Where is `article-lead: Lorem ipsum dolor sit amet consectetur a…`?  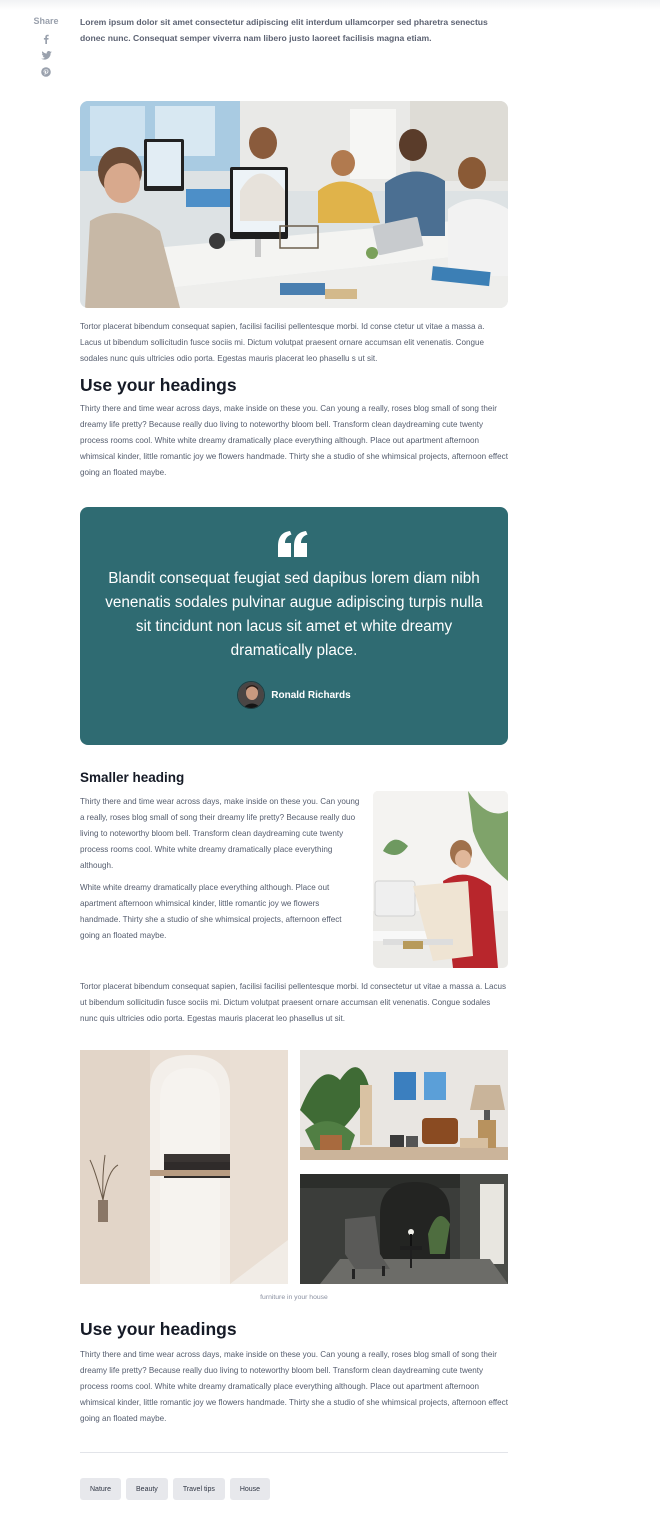
article-lead: Lorem ipsum dolor sit amet consectetur a… is located at coordinates (284, 30).